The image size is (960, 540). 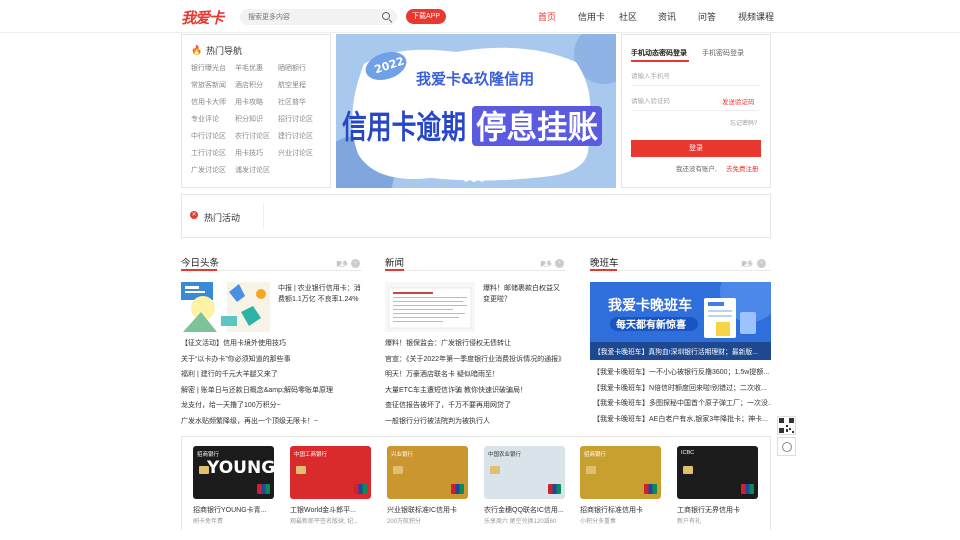 I want to click on qr-code-button, so click(x=786, y=425).